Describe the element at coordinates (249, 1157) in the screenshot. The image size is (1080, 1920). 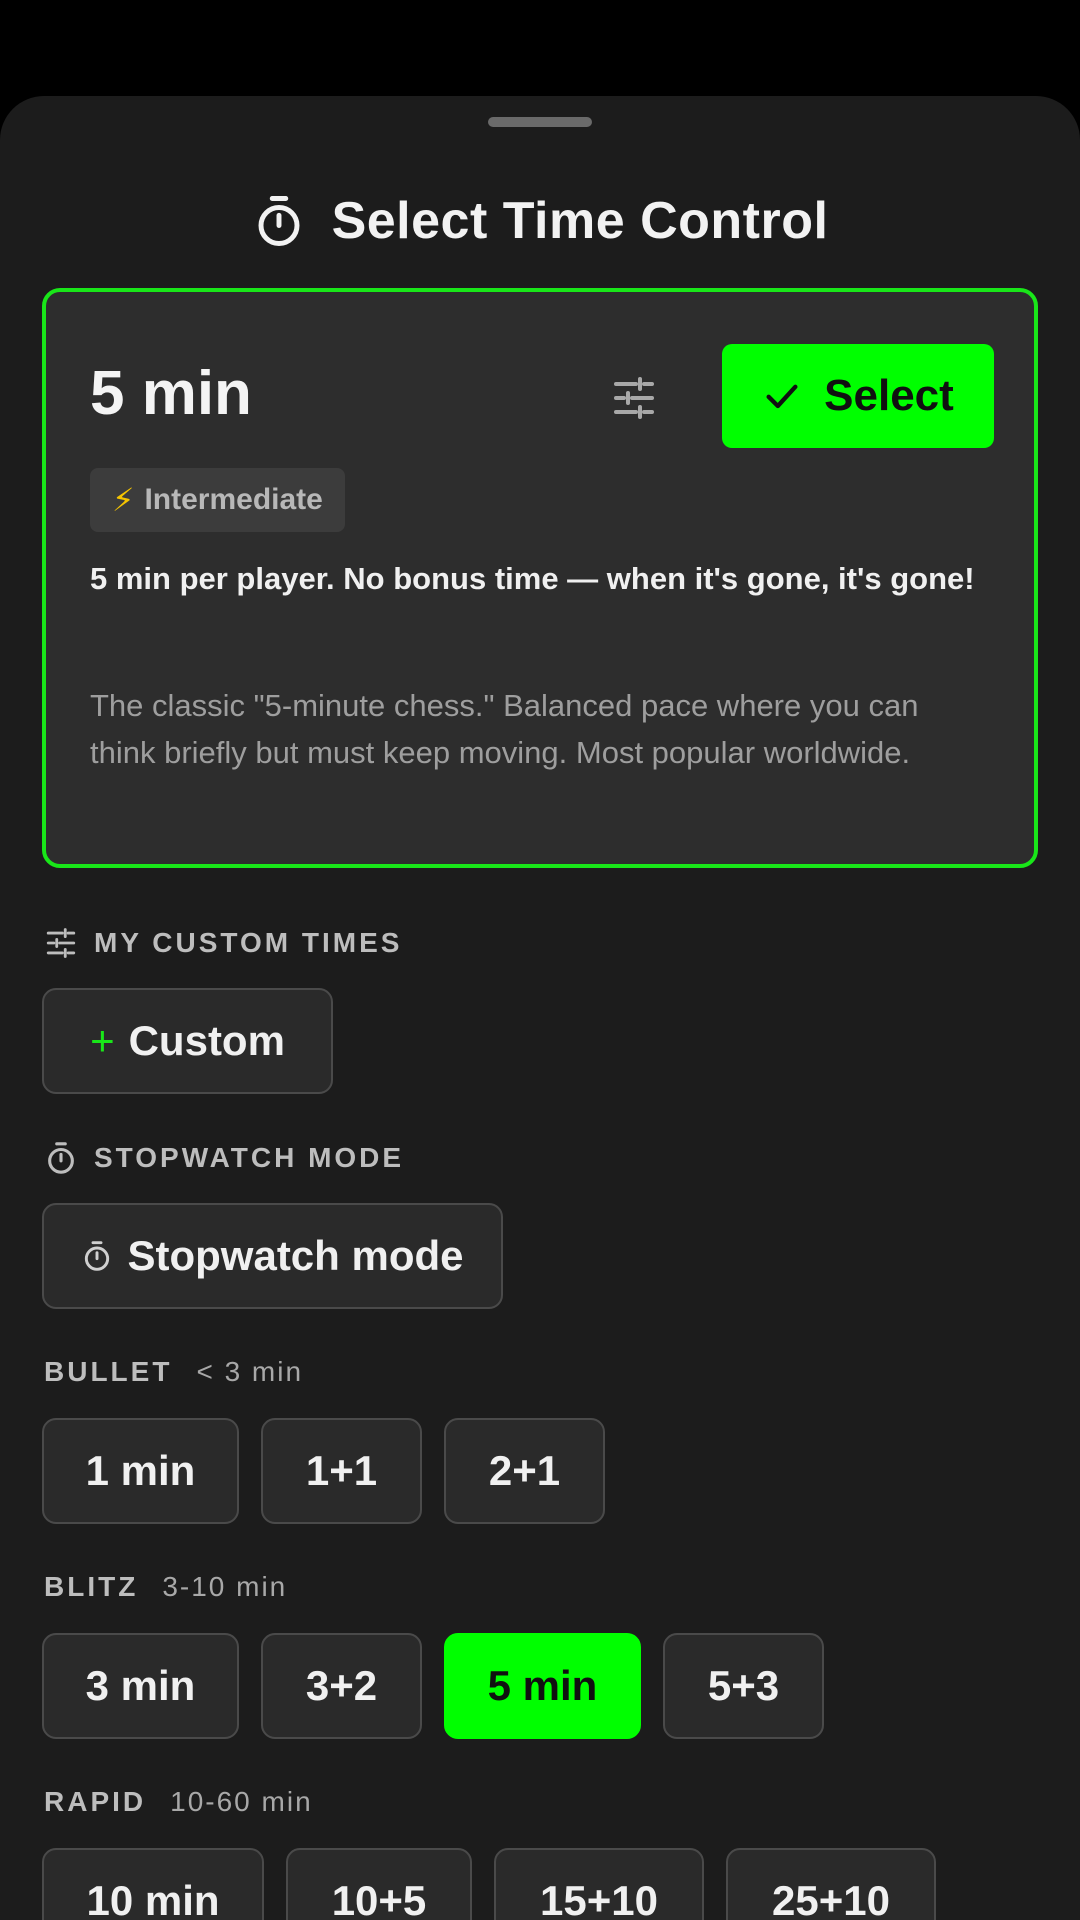
I see `stopwatch-section-title: STOPWATCH MODE` at that location.